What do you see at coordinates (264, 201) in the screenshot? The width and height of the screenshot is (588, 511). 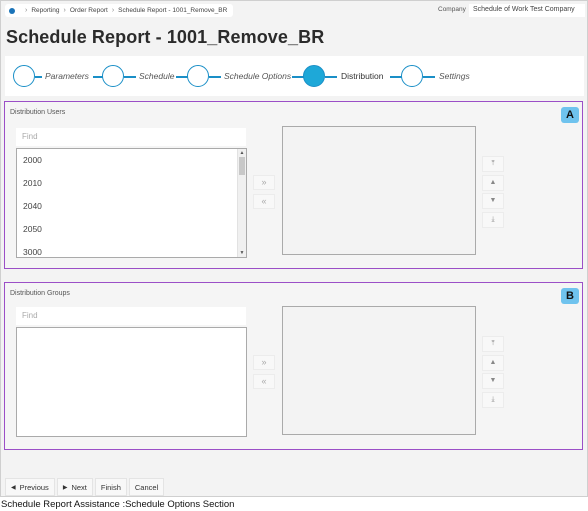 I see `remove-users-button: «` at bounding box center [264, 201].